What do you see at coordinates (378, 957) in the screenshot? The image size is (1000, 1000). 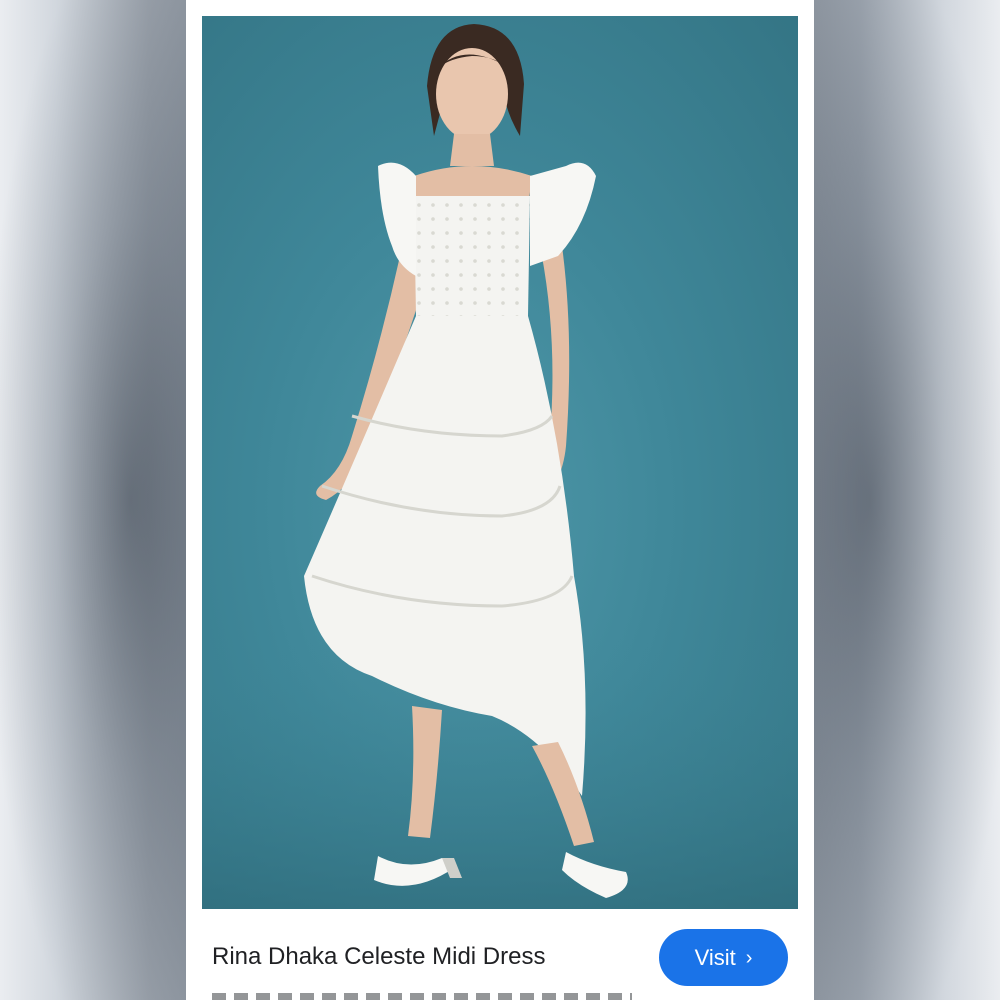 I see `product-title: Rina Dhaka Celeste Midi Dress` at bounding box center [378, 957].